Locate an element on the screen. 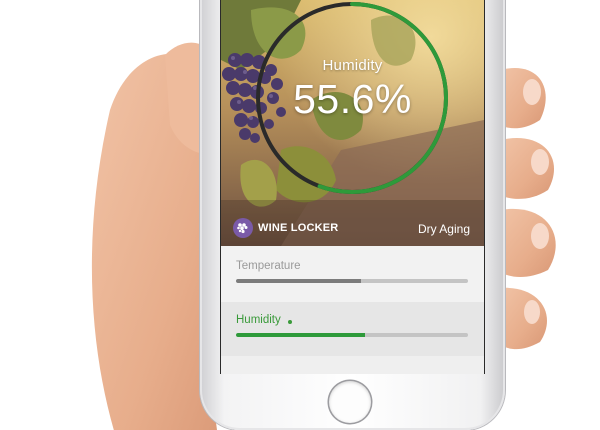  humidity-label: Humidity is located at coordinates (258, 320).